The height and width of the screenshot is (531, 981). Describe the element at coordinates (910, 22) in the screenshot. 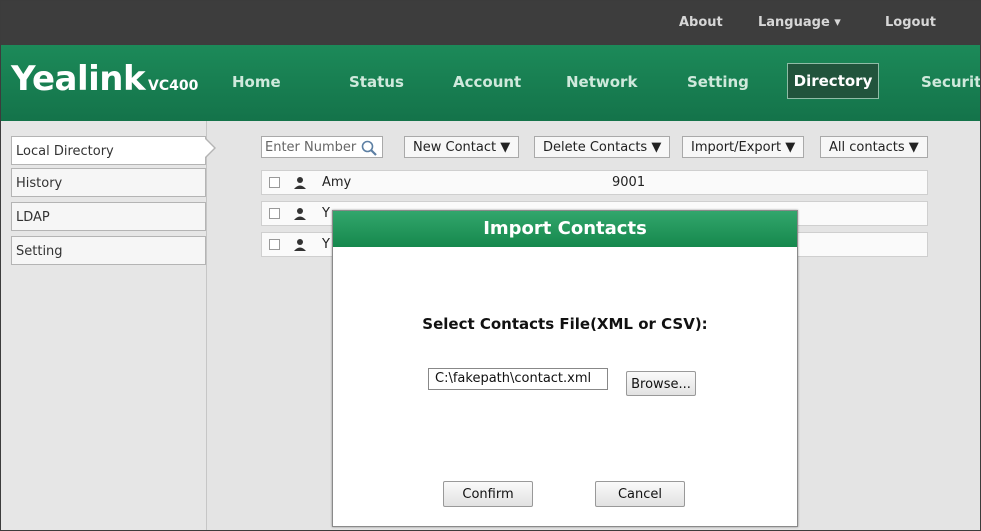

I see `logout-link: Logout` at that location.